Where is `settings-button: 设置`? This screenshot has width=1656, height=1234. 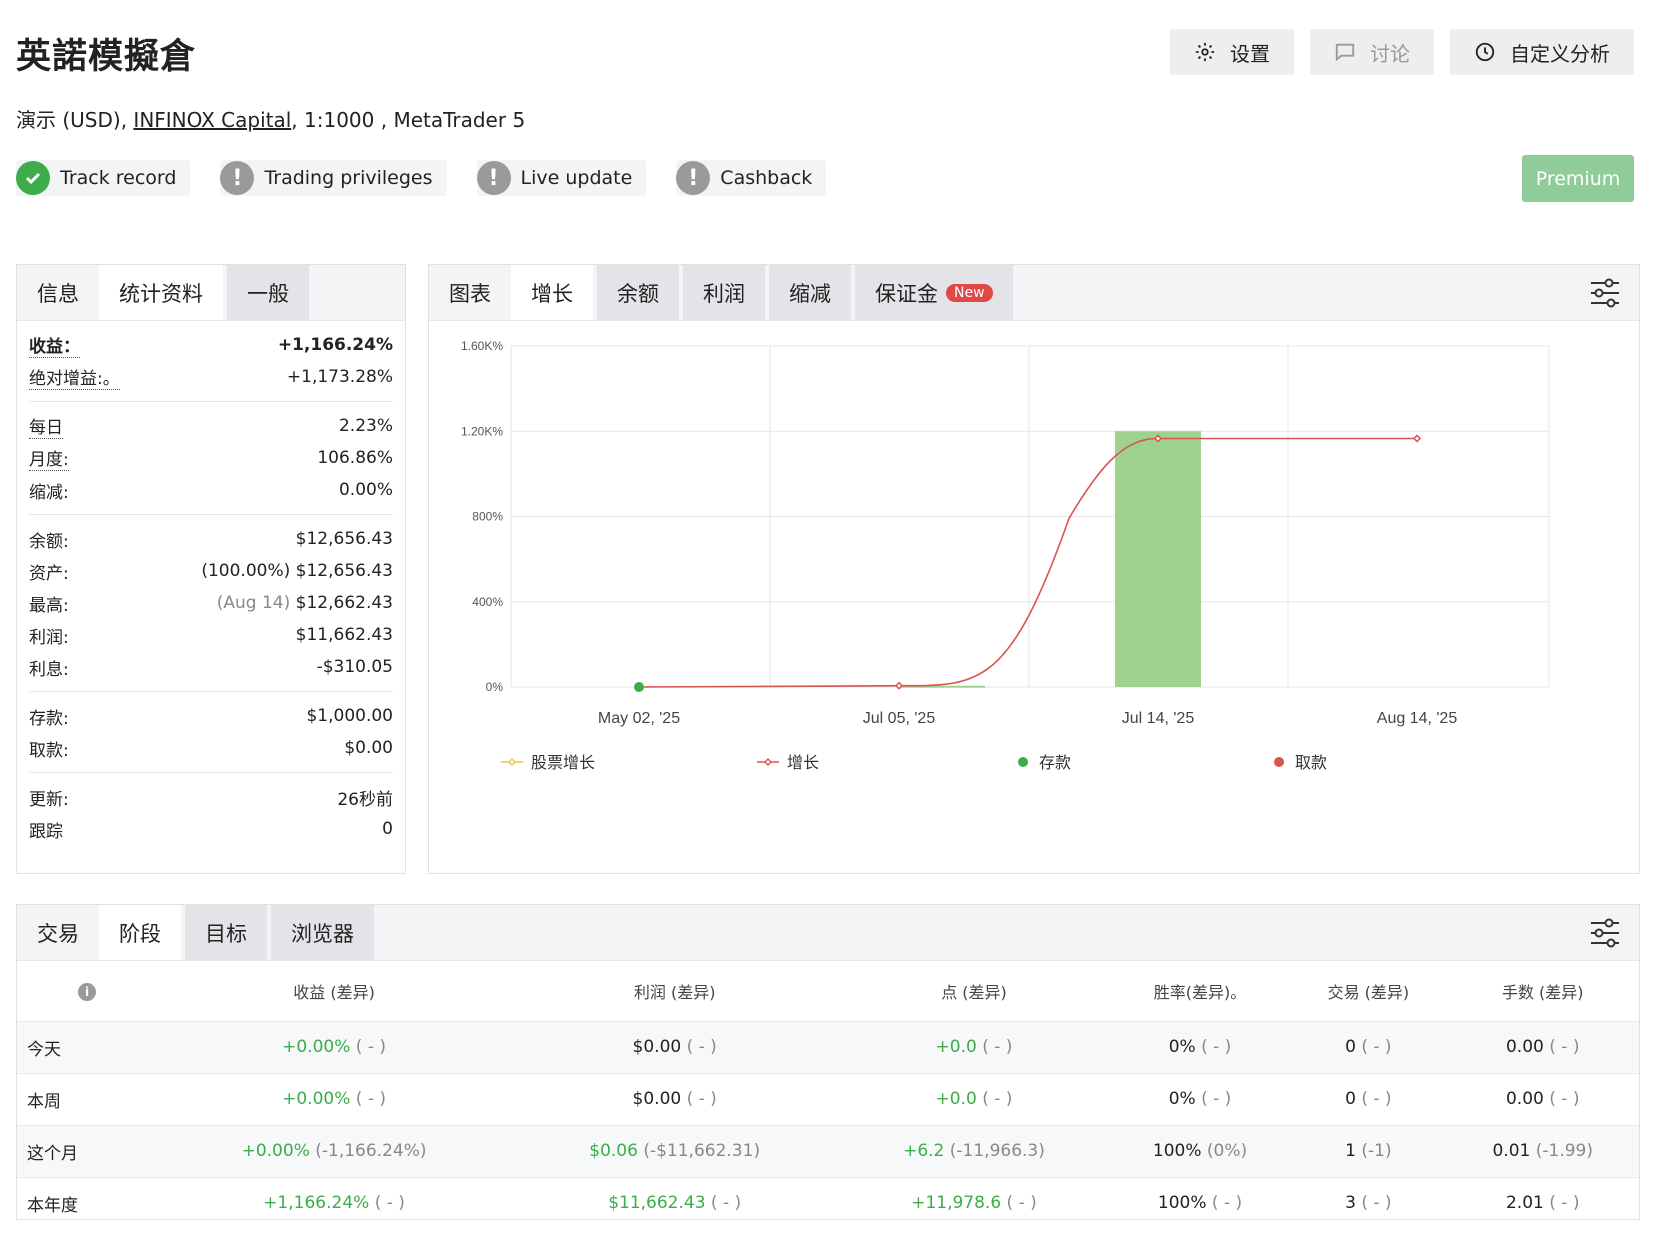
settings-button: 设置 is located at coordinates (1232, 52).